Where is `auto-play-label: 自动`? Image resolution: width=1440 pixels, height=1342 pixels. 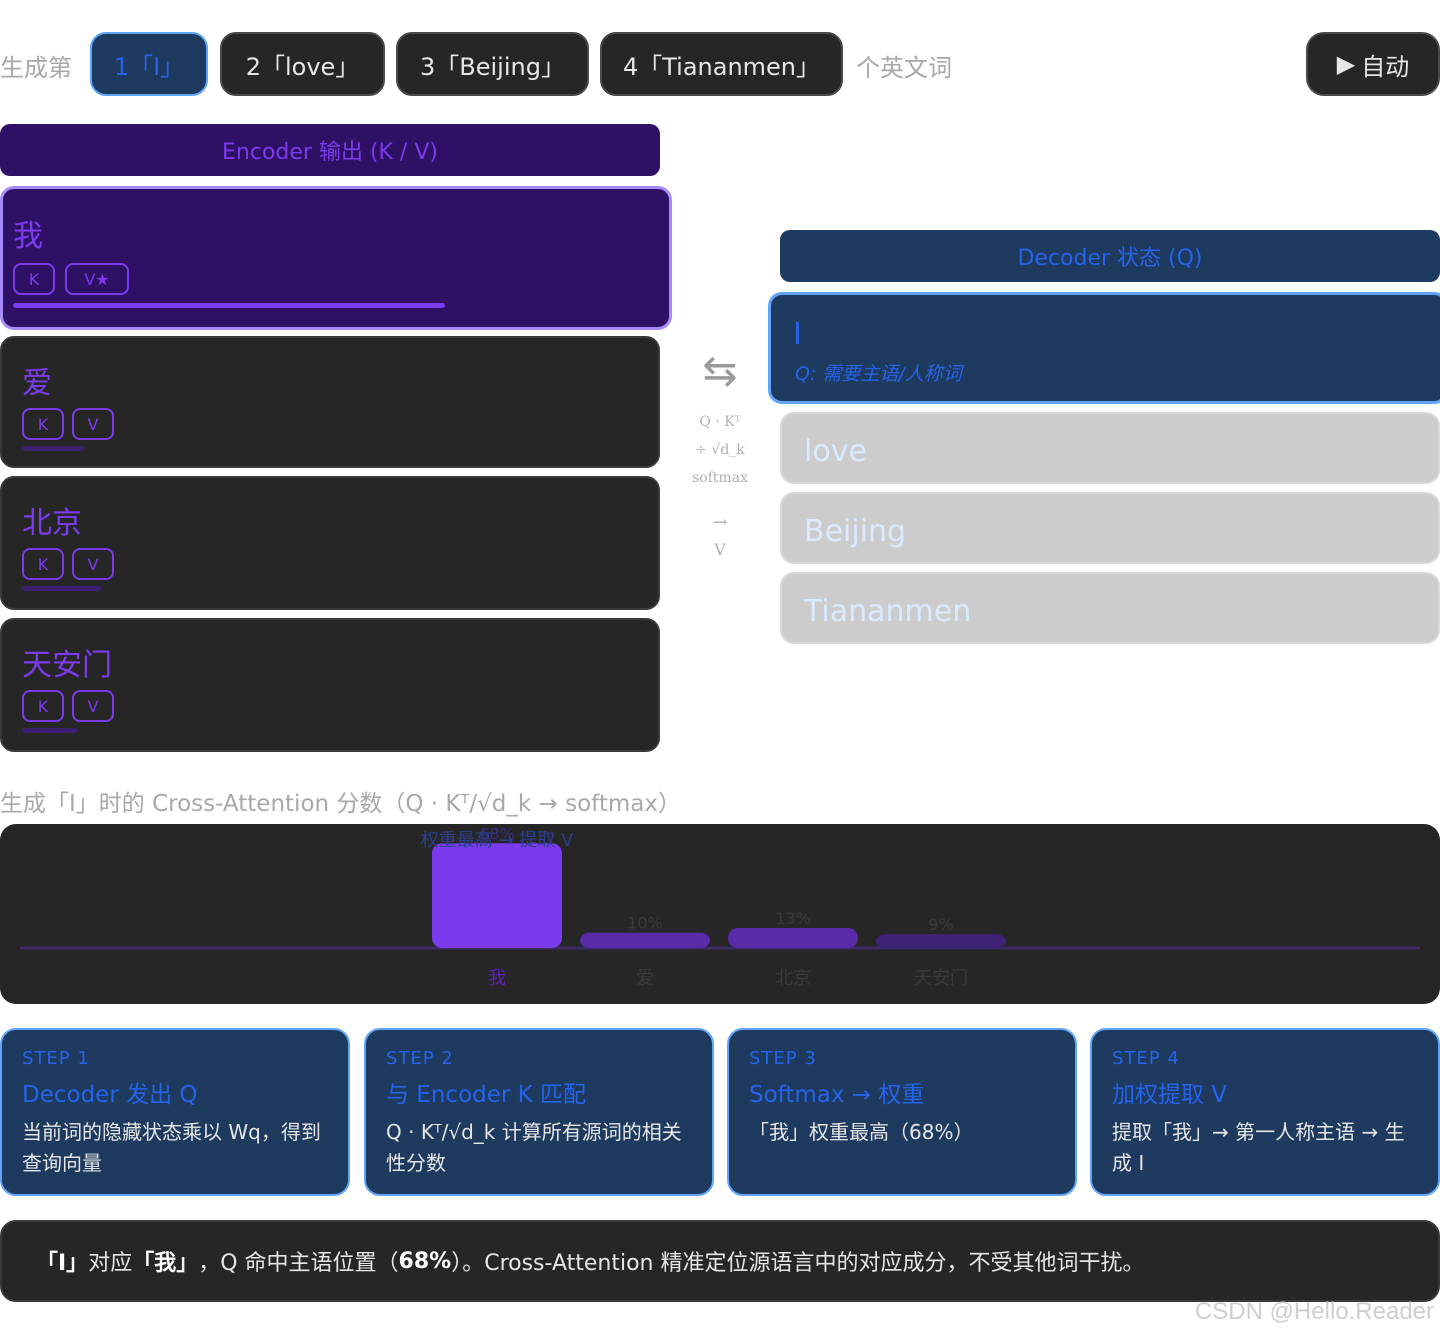 auto-play-label: 自动 is located at coordinates (1385, 66).